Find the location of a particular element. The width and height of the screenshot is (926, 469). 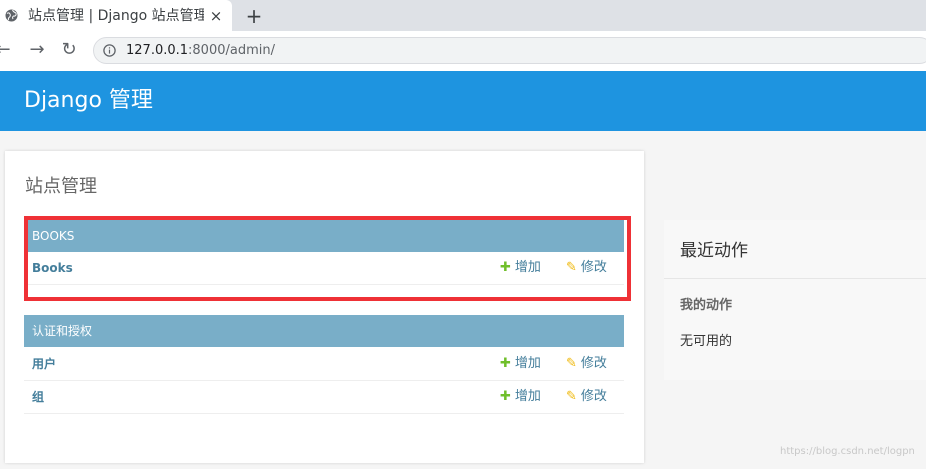

page-title: 站点管理 is located at coordinates (61, 186).